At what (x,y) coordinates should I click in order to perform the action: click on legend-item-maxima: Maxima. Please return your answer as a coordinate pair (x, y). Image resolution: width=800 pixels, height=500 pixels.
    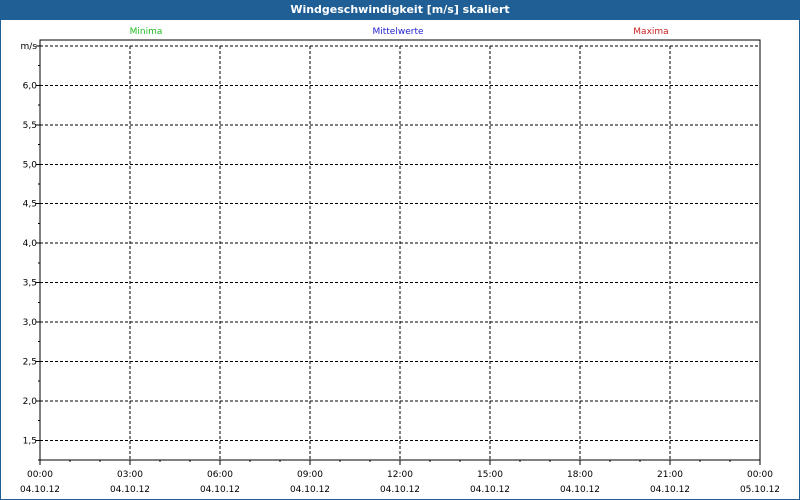
    Looking at the image, I should click on (650, 32).